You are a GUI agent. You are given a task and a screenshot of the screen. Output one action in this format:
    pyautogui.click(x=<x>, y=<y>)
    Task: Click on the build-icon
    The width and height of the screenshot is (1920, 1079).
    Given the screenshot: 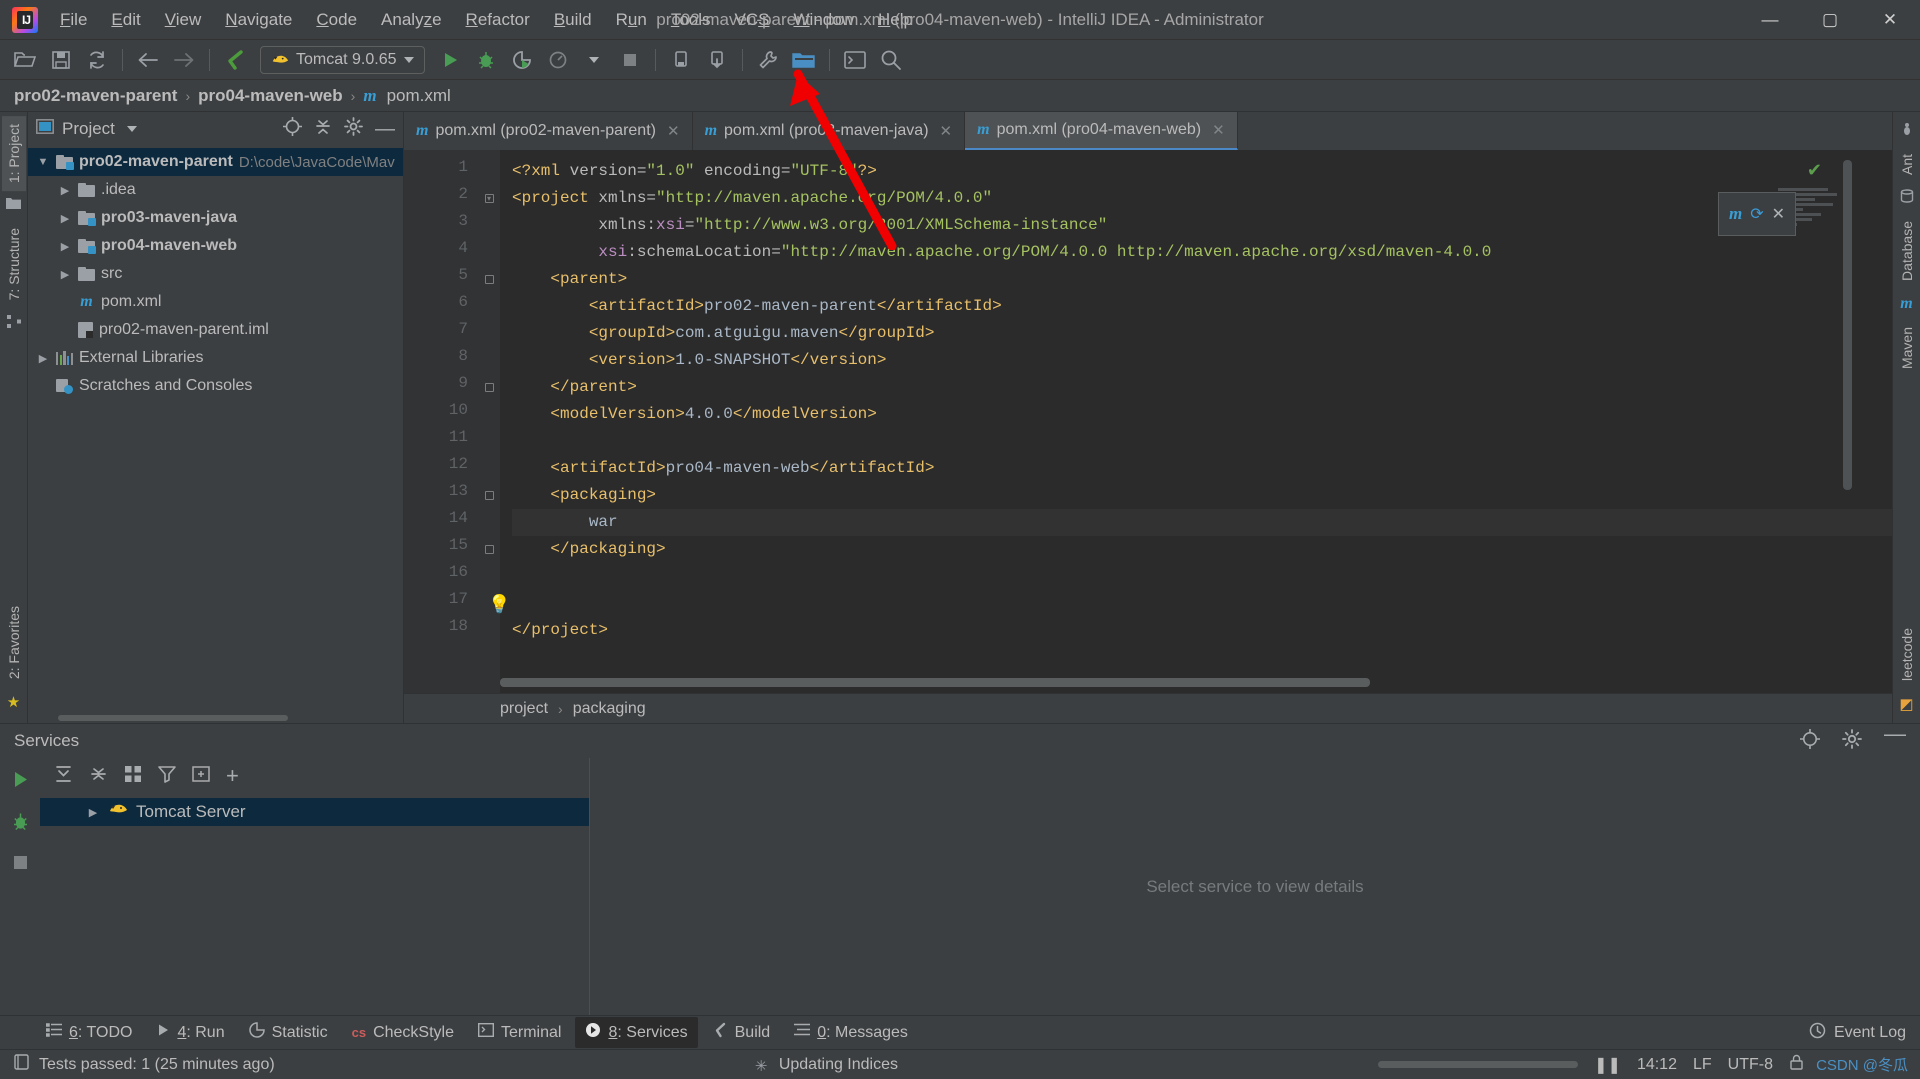 What is the action you would take?
    pyautogui.click(x=235, y=60)
    